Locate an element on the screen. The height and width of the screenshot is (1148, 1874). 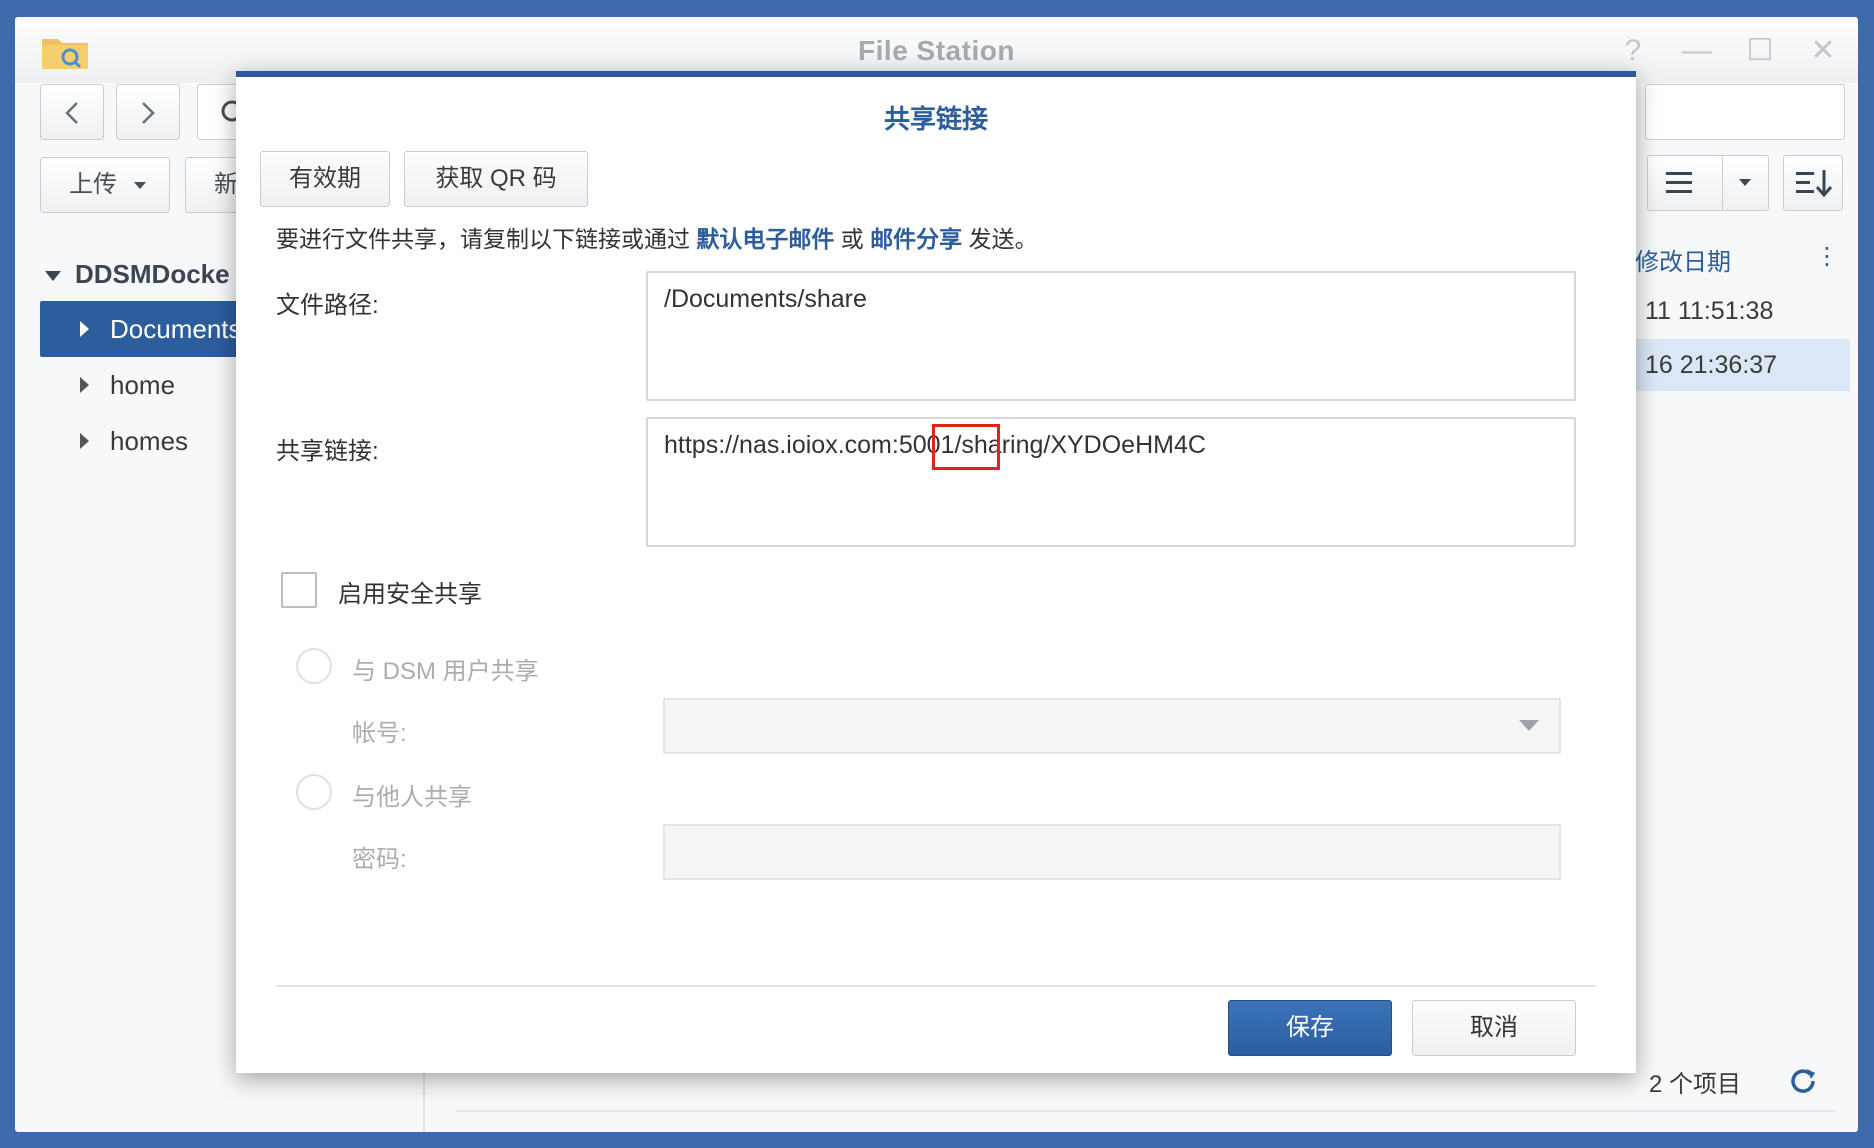
share-with-others-label: 与他人共享 is located at coordinates (412, 797).